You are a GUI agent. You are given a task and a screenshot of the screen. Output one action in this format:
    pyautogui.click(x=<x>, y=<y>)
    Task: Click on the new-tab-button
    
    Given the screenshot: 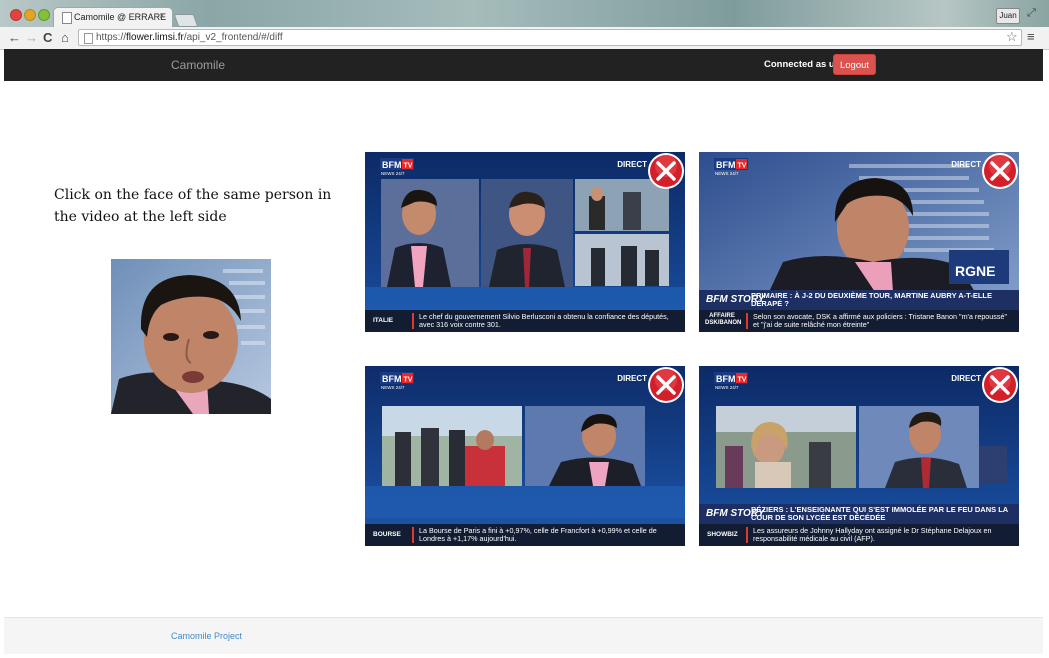 What is the action you would take?
    pyautogui.click(x=186, y=20)
    